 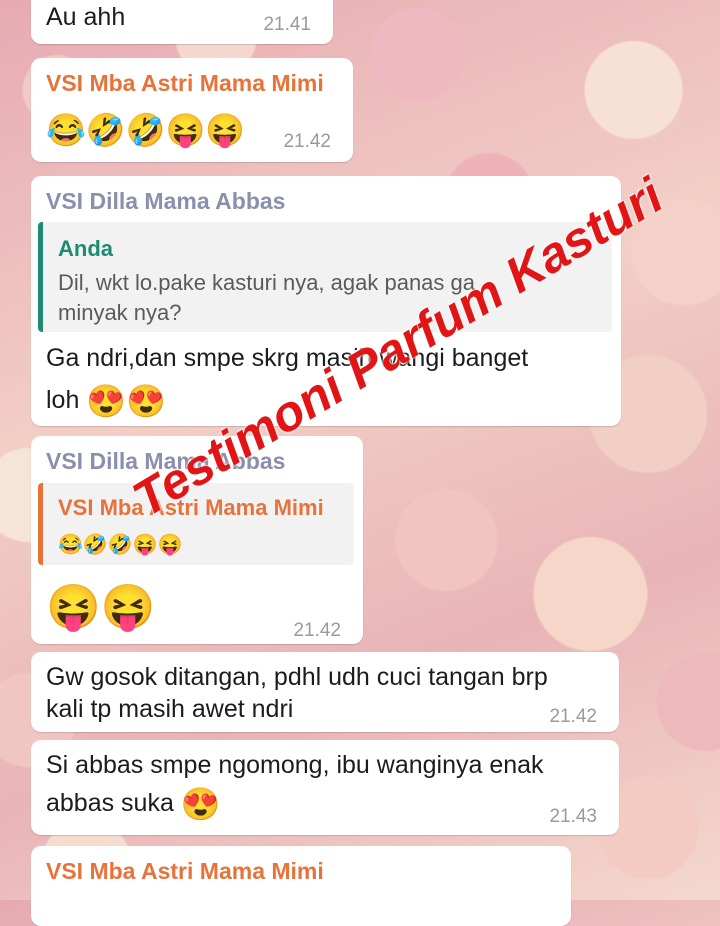 What do you see at coordinates (170, 709) in the screenshot?
I see `message-text-line2: kali tp masih awet ndri` at bounding box center [170, 709].